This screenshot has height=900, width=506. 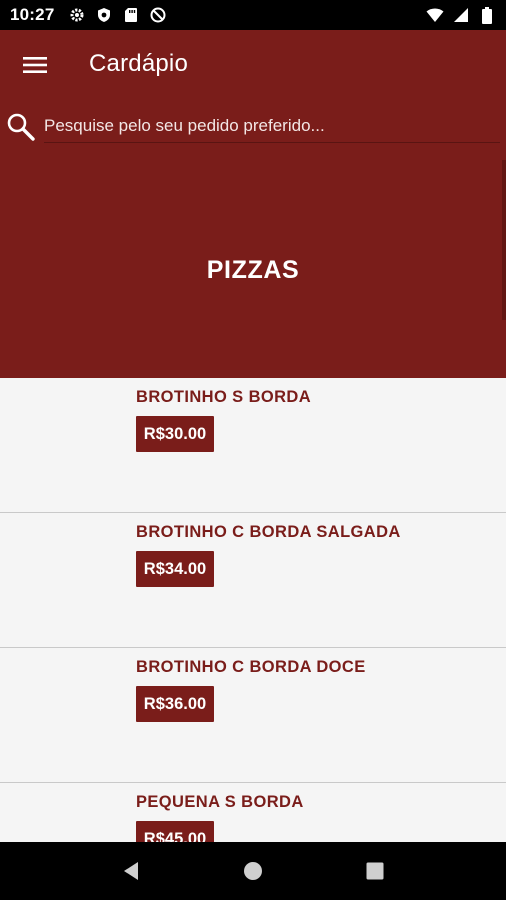 I want to click on search-input, so click(x=272, y=126).